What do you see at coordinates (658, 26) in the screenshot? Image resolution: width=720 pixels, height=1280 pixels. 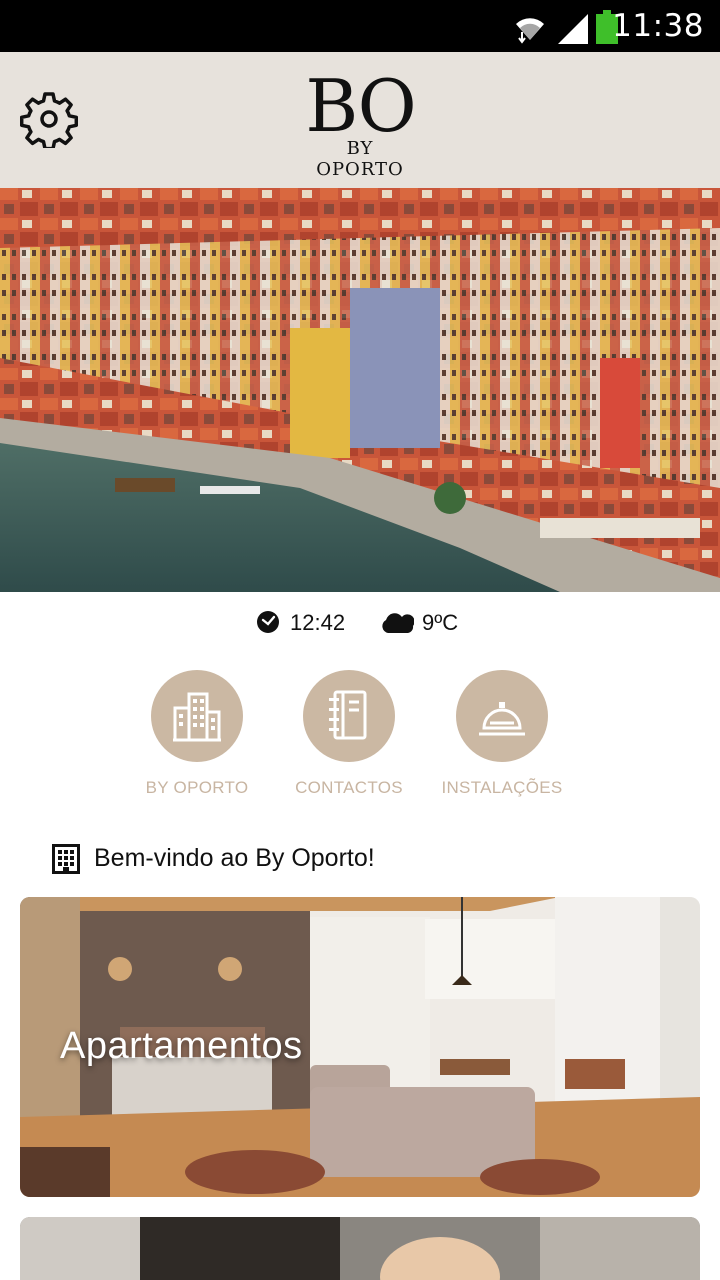 I see `status-time: 11:38` at bounding box center [658, 26].